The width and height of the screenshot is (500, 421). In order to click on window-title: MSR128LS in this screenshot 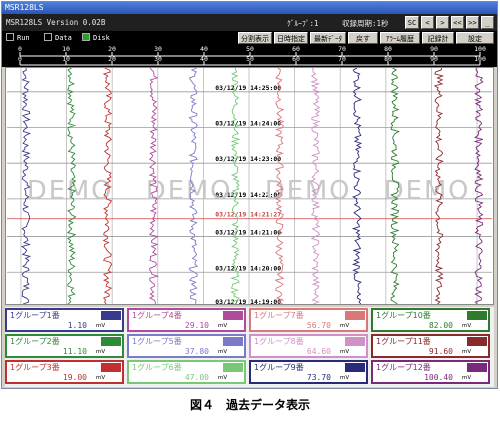, I will do `click(249, 8)`.